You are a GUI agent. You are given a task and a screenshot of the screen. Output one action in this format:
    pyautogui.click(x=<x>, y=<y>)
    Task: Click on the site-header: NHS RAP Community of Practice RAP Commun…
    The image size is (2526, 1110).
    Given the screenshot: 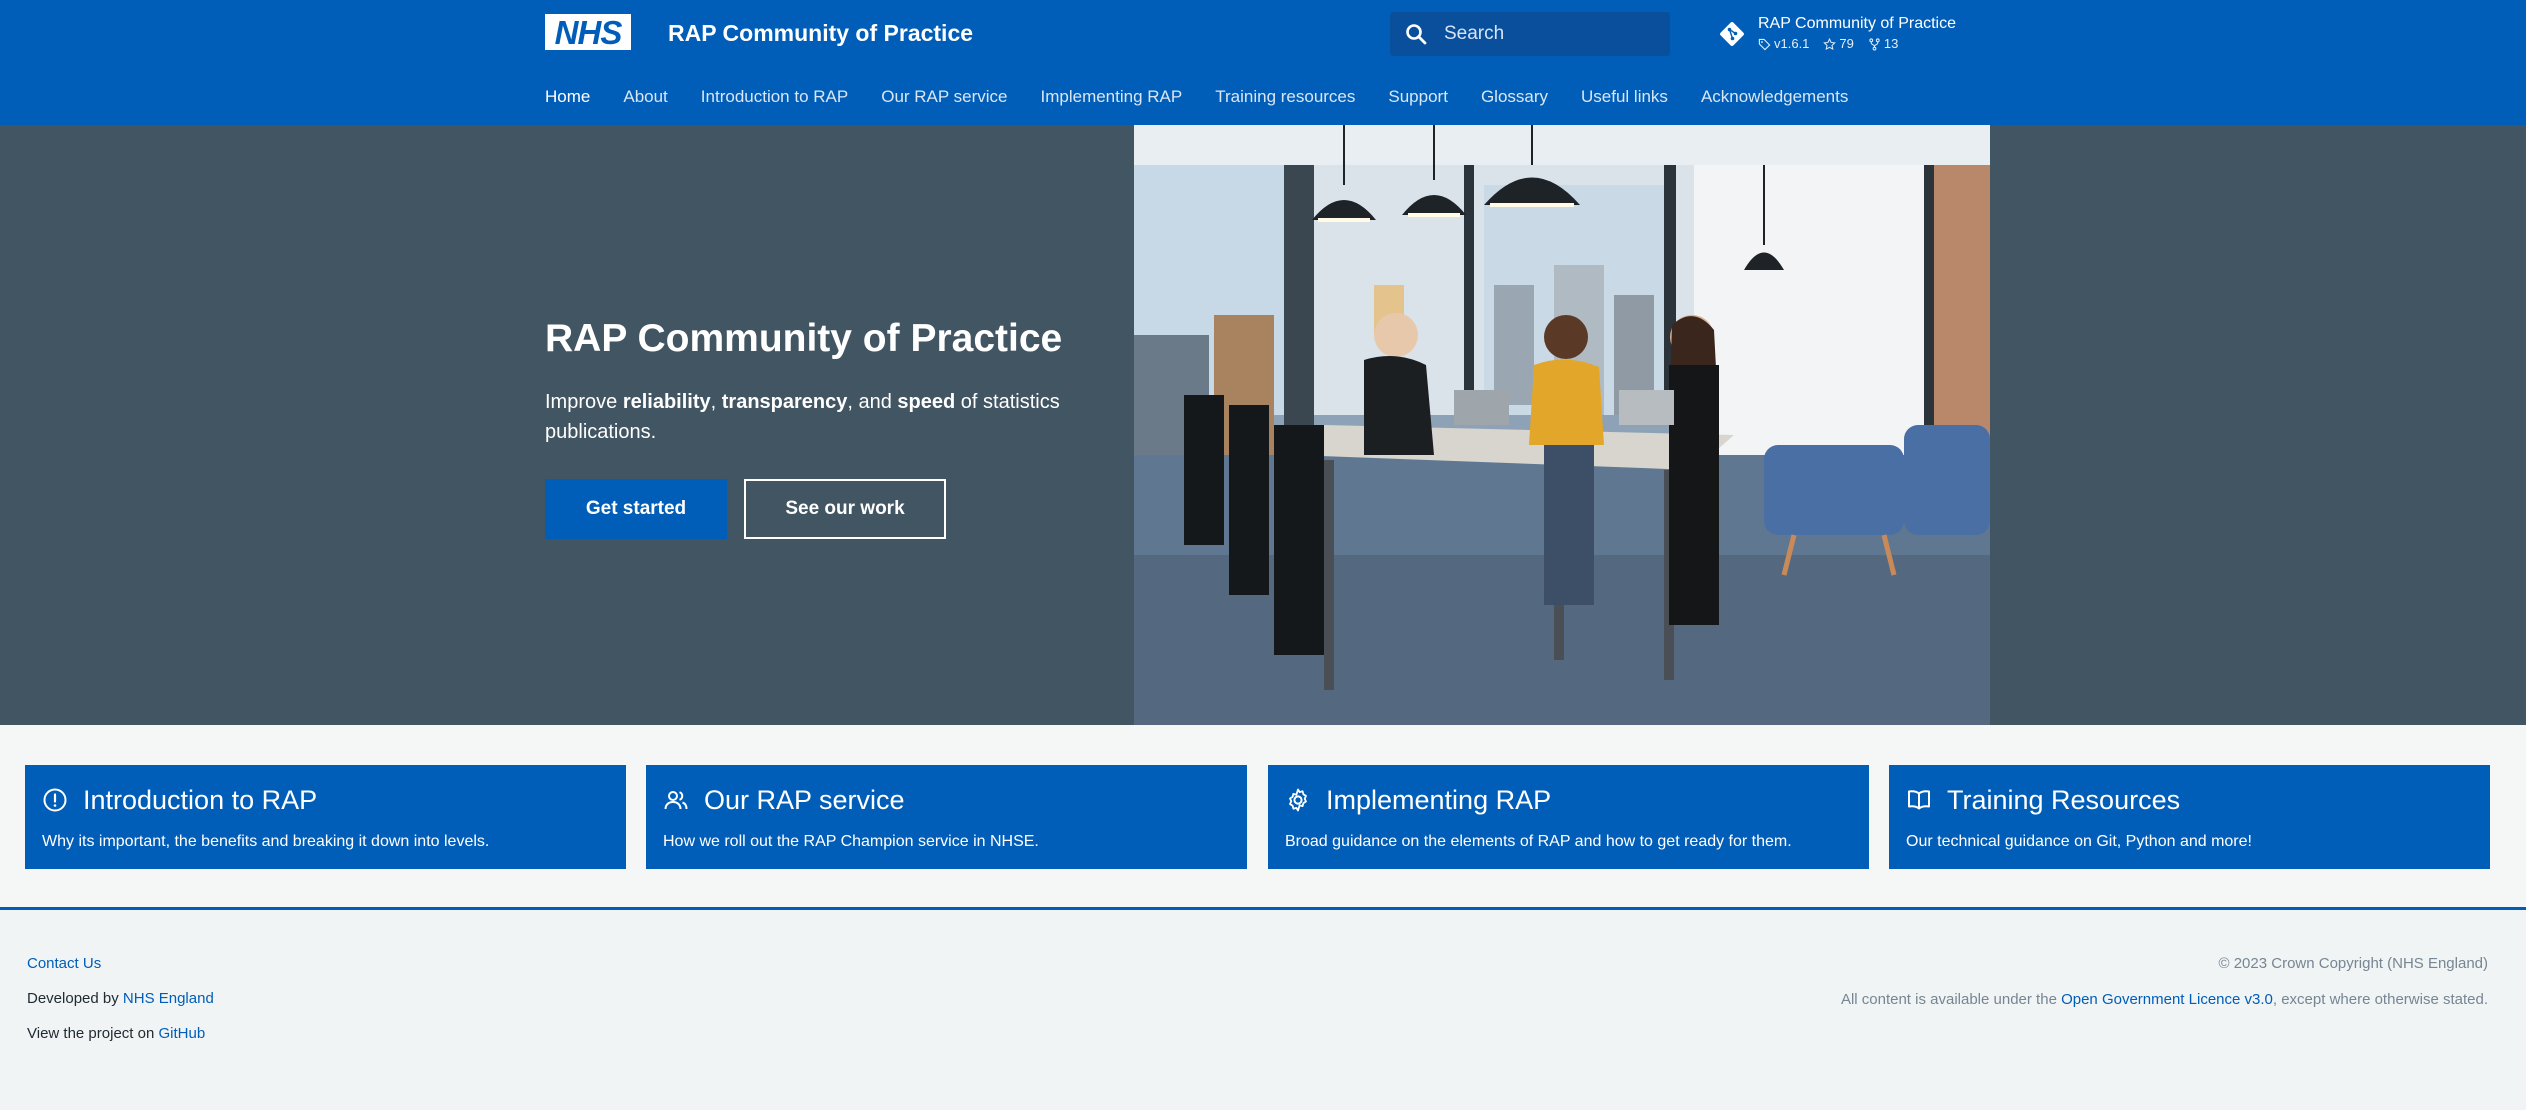 What is the action you would take?
    pyautogui.click(x=1263, y=62)
    